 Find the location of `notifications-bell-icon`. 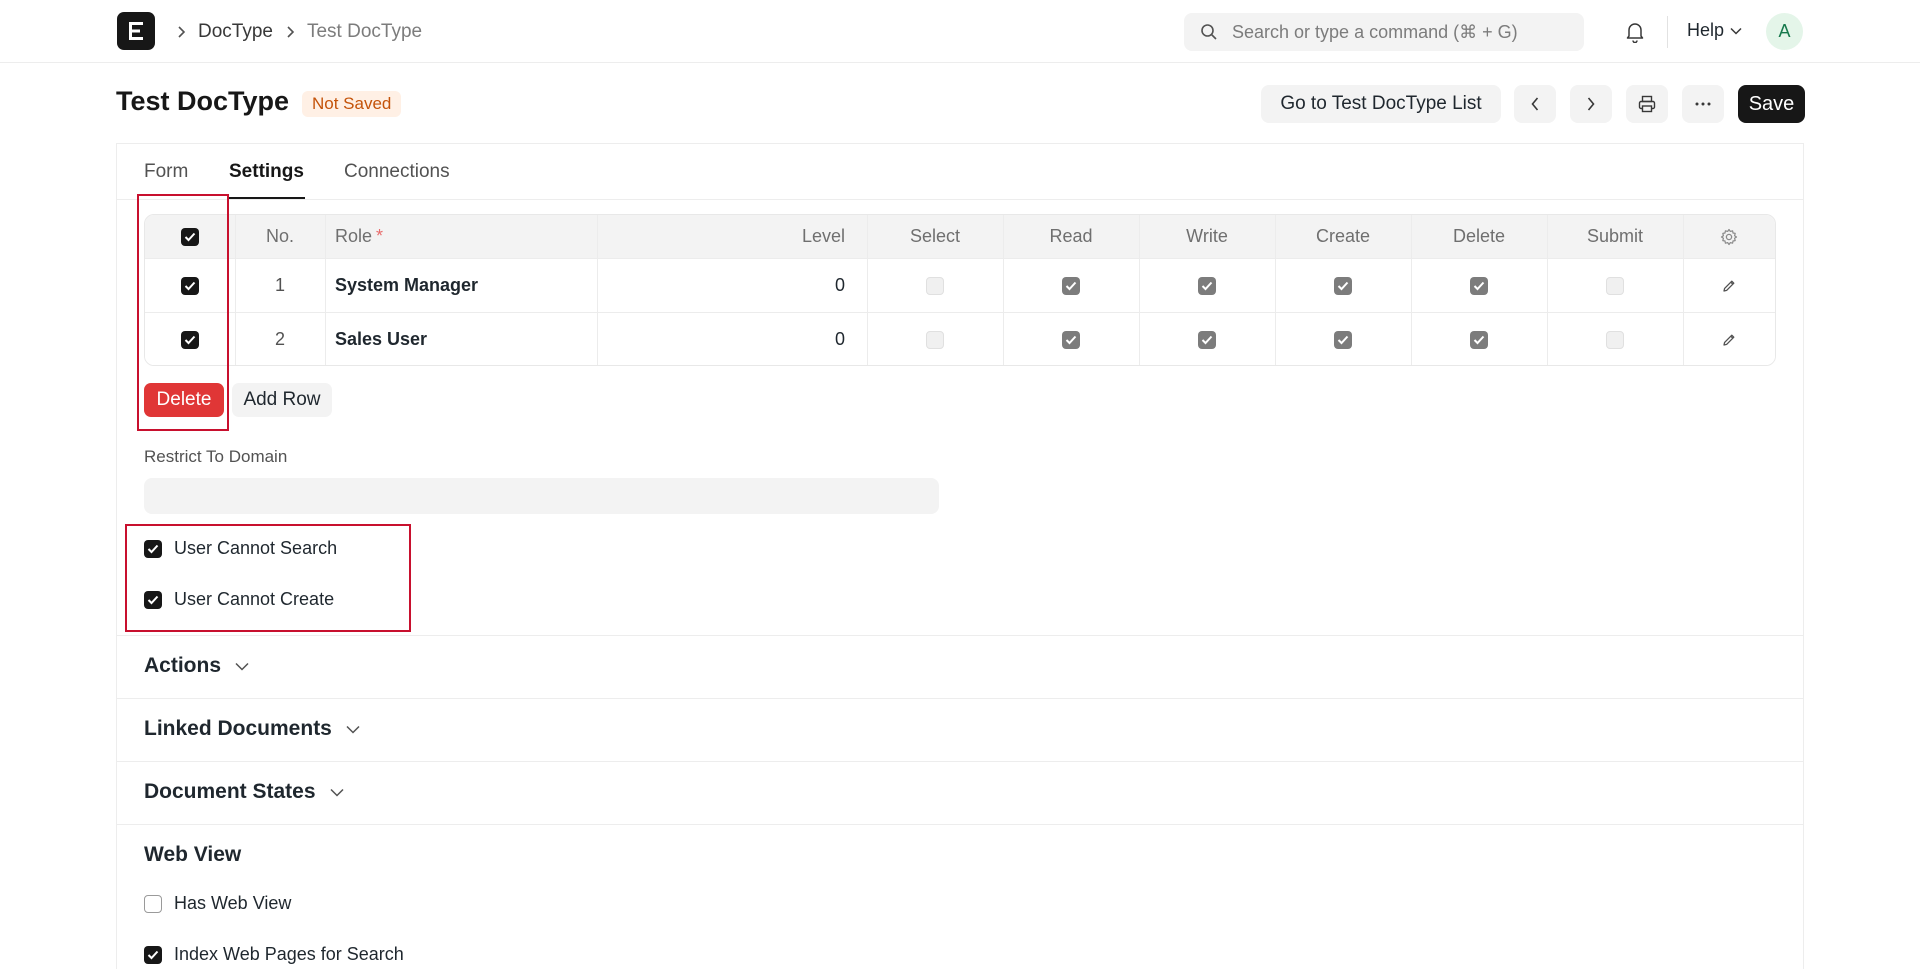

notifications-bell-icon is located at coordinates (1635, 32).